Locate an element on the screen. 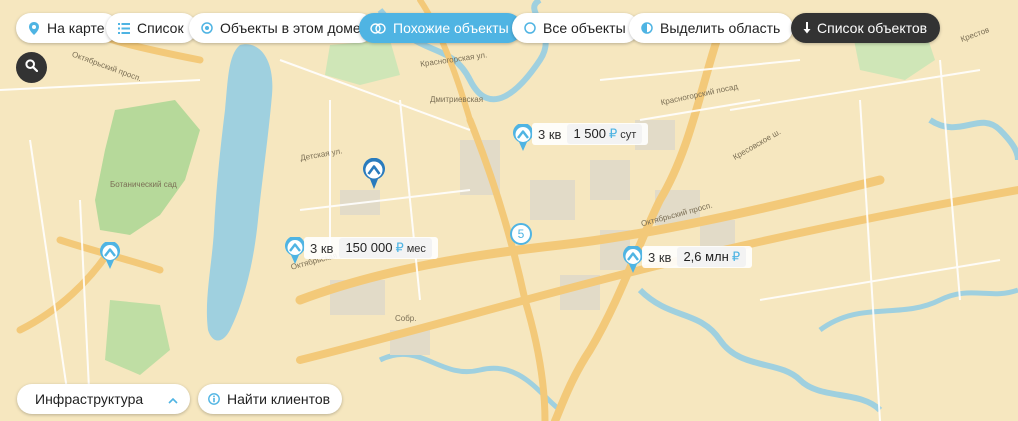 The width and height of the screenshot is (1018, 421). listing-label: 3 кв 2,6 млн ₽ is located at coordinates (697, 257).